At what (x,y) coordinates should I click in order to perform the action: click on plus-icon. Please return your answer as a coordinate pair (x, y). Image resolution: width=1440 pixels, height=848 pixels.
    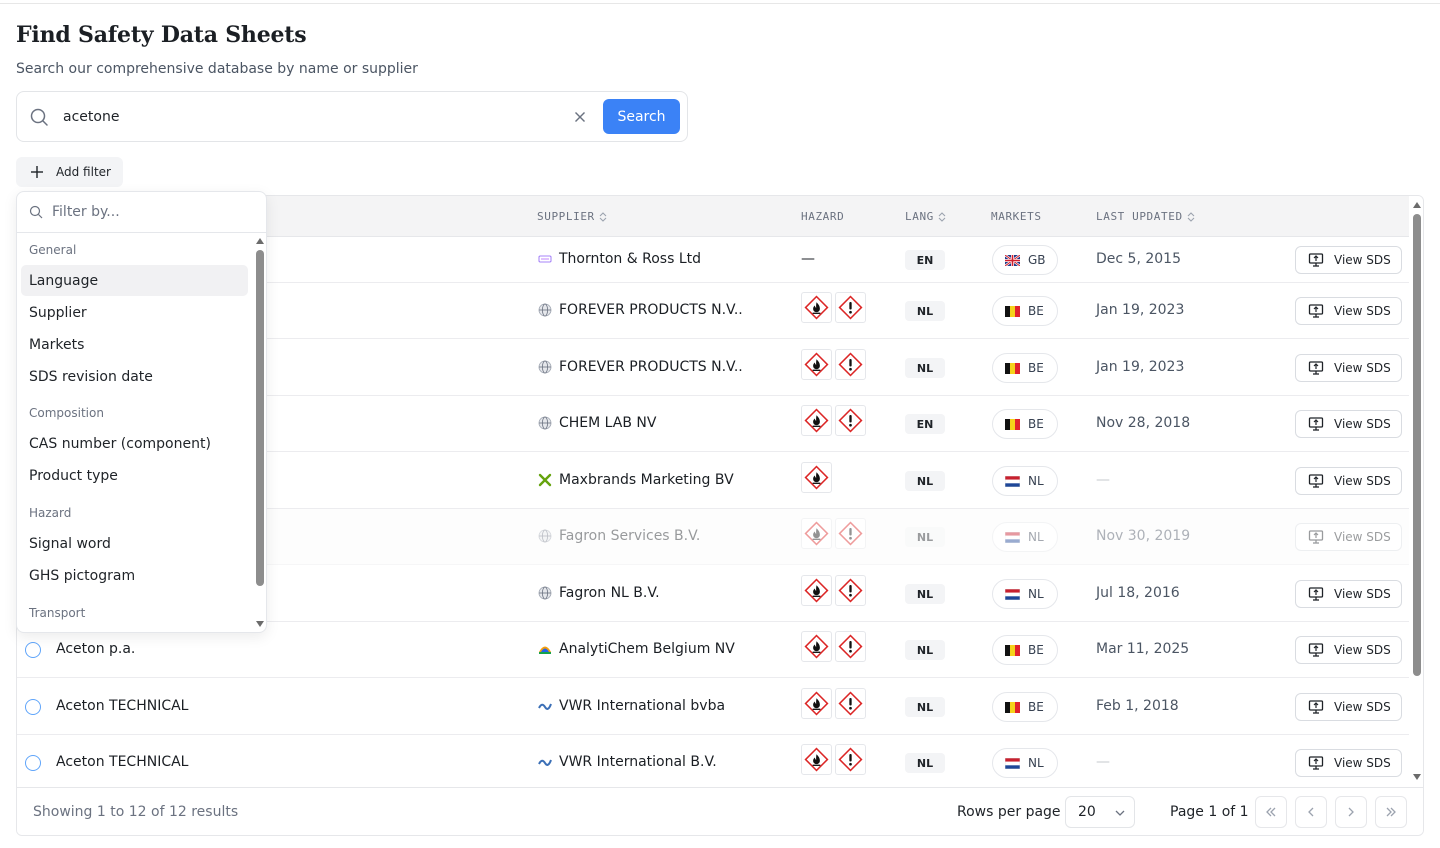
    Looking at the image, I should click on (37, 172).